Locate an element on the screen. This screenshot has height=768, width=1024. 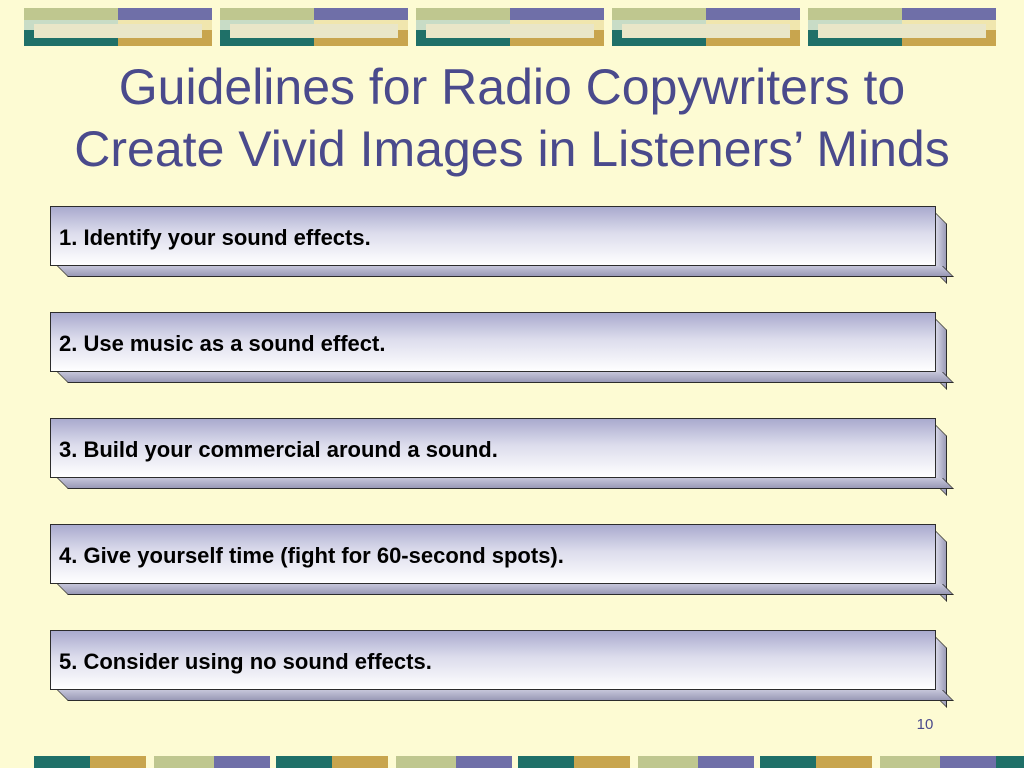
title-line-1: Guidelines for Radio Copywriters to is located at coordinates (512, 87).